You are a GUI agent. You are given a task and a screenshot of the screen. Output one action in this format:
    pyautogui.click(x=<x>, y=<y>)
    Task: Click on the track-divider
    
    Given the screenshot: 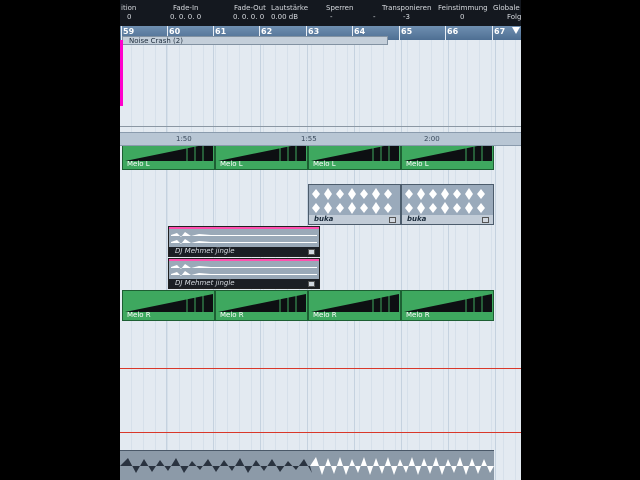 What is the action you would take?
    pyautogui.click(x=320, y=126)
    